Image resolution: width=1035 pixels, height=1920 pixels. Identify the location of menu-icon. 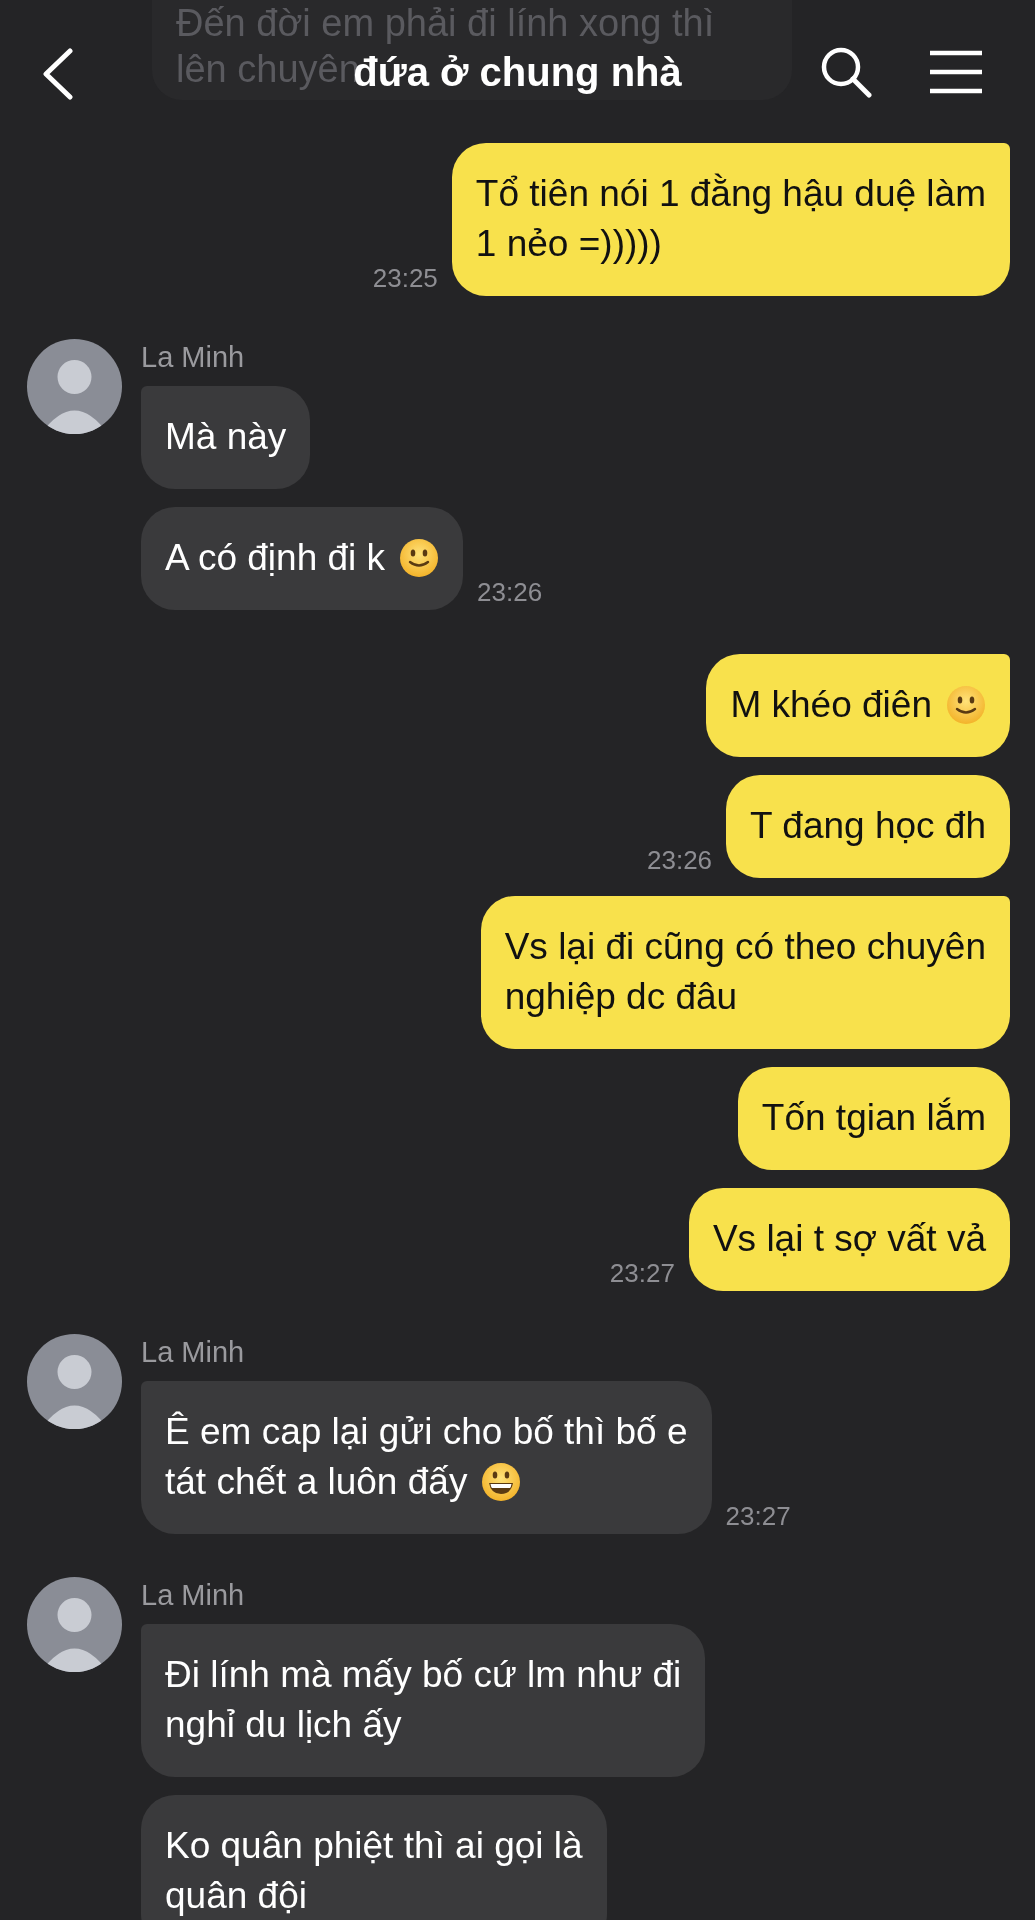
(956, 72).